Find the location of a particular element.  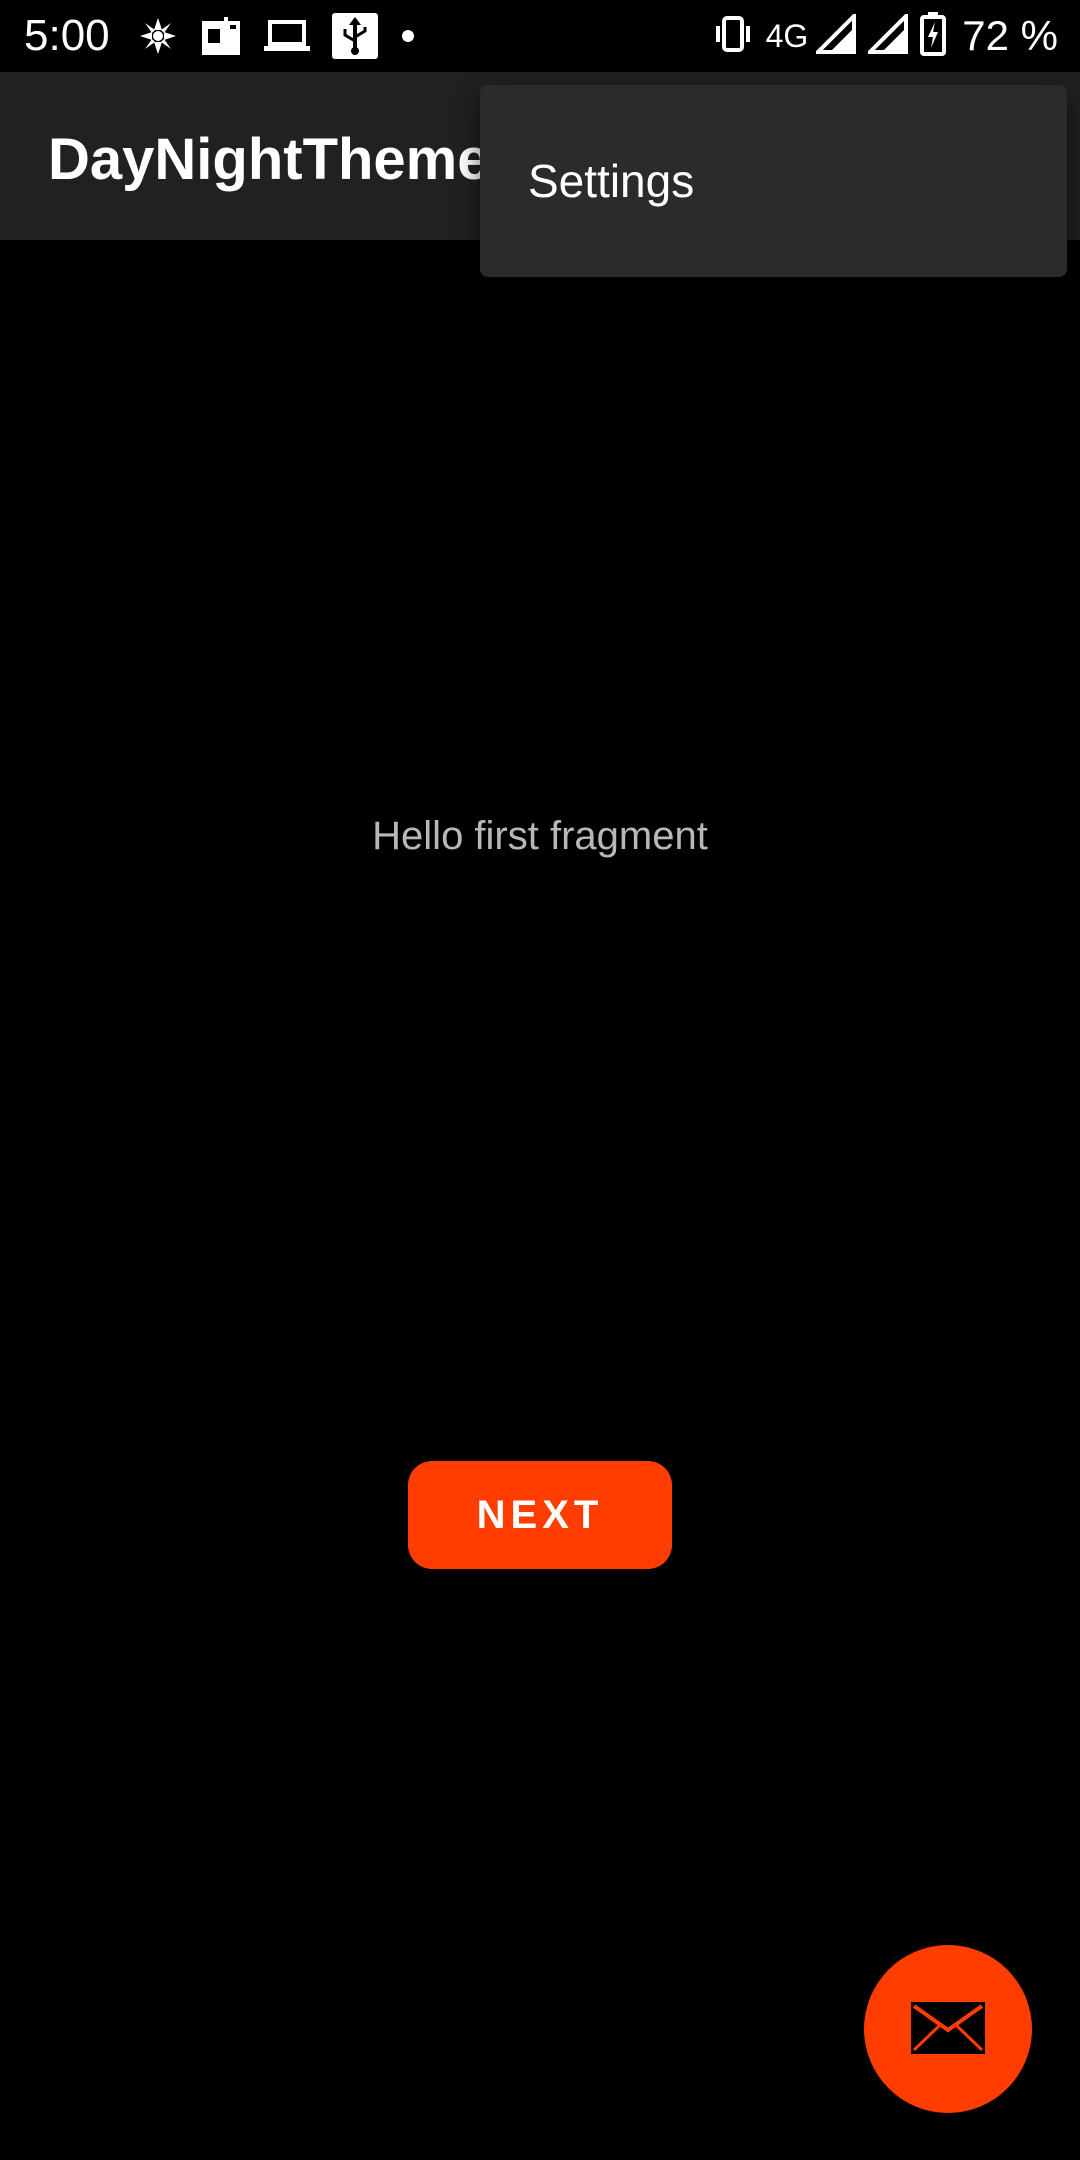

fragment-message: Hello first fragment is located at coordinates (540, 836).